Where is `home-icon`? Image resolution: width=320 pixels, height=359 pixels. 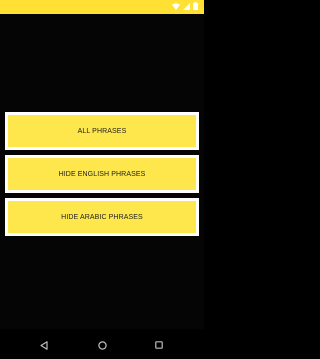
home-icon is located at coordinates (102, 345).